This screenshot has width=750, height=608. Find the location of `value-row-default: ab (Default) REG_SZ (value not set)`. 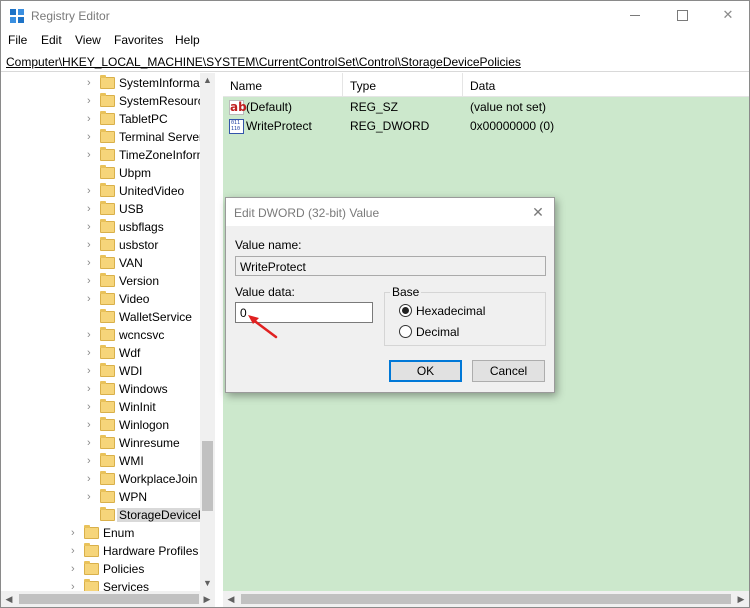

value-row-default: ab (Default) REG_SZ (value not set) is located at coordinates (486, 107).